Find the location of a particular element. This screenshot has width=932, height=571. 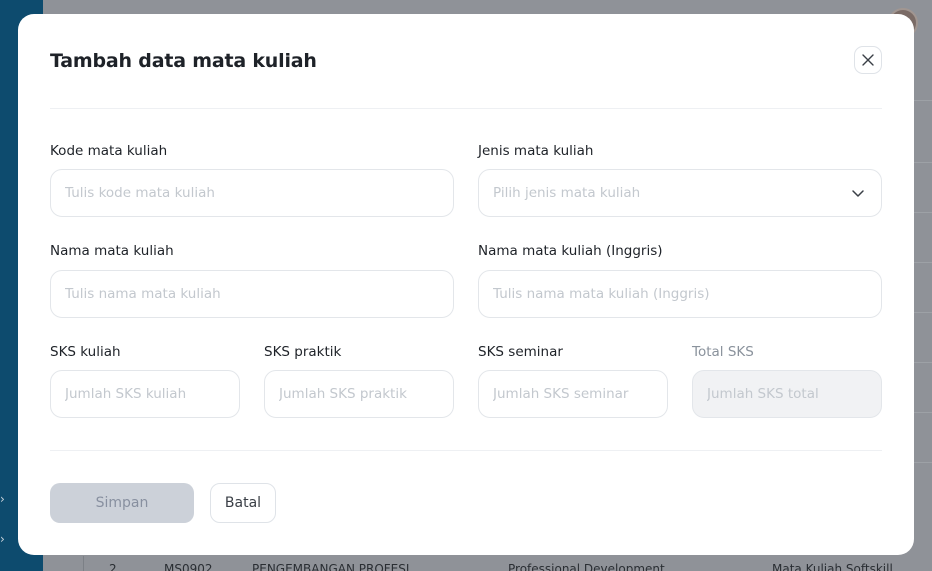

close-icon is located at coordinates (868, 60).